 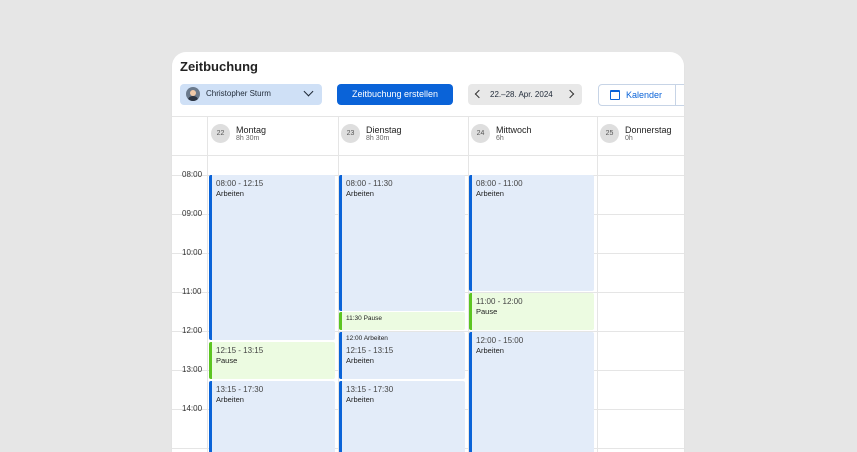 I want to click on time-label: 12:00, so click(x=192, y=330).